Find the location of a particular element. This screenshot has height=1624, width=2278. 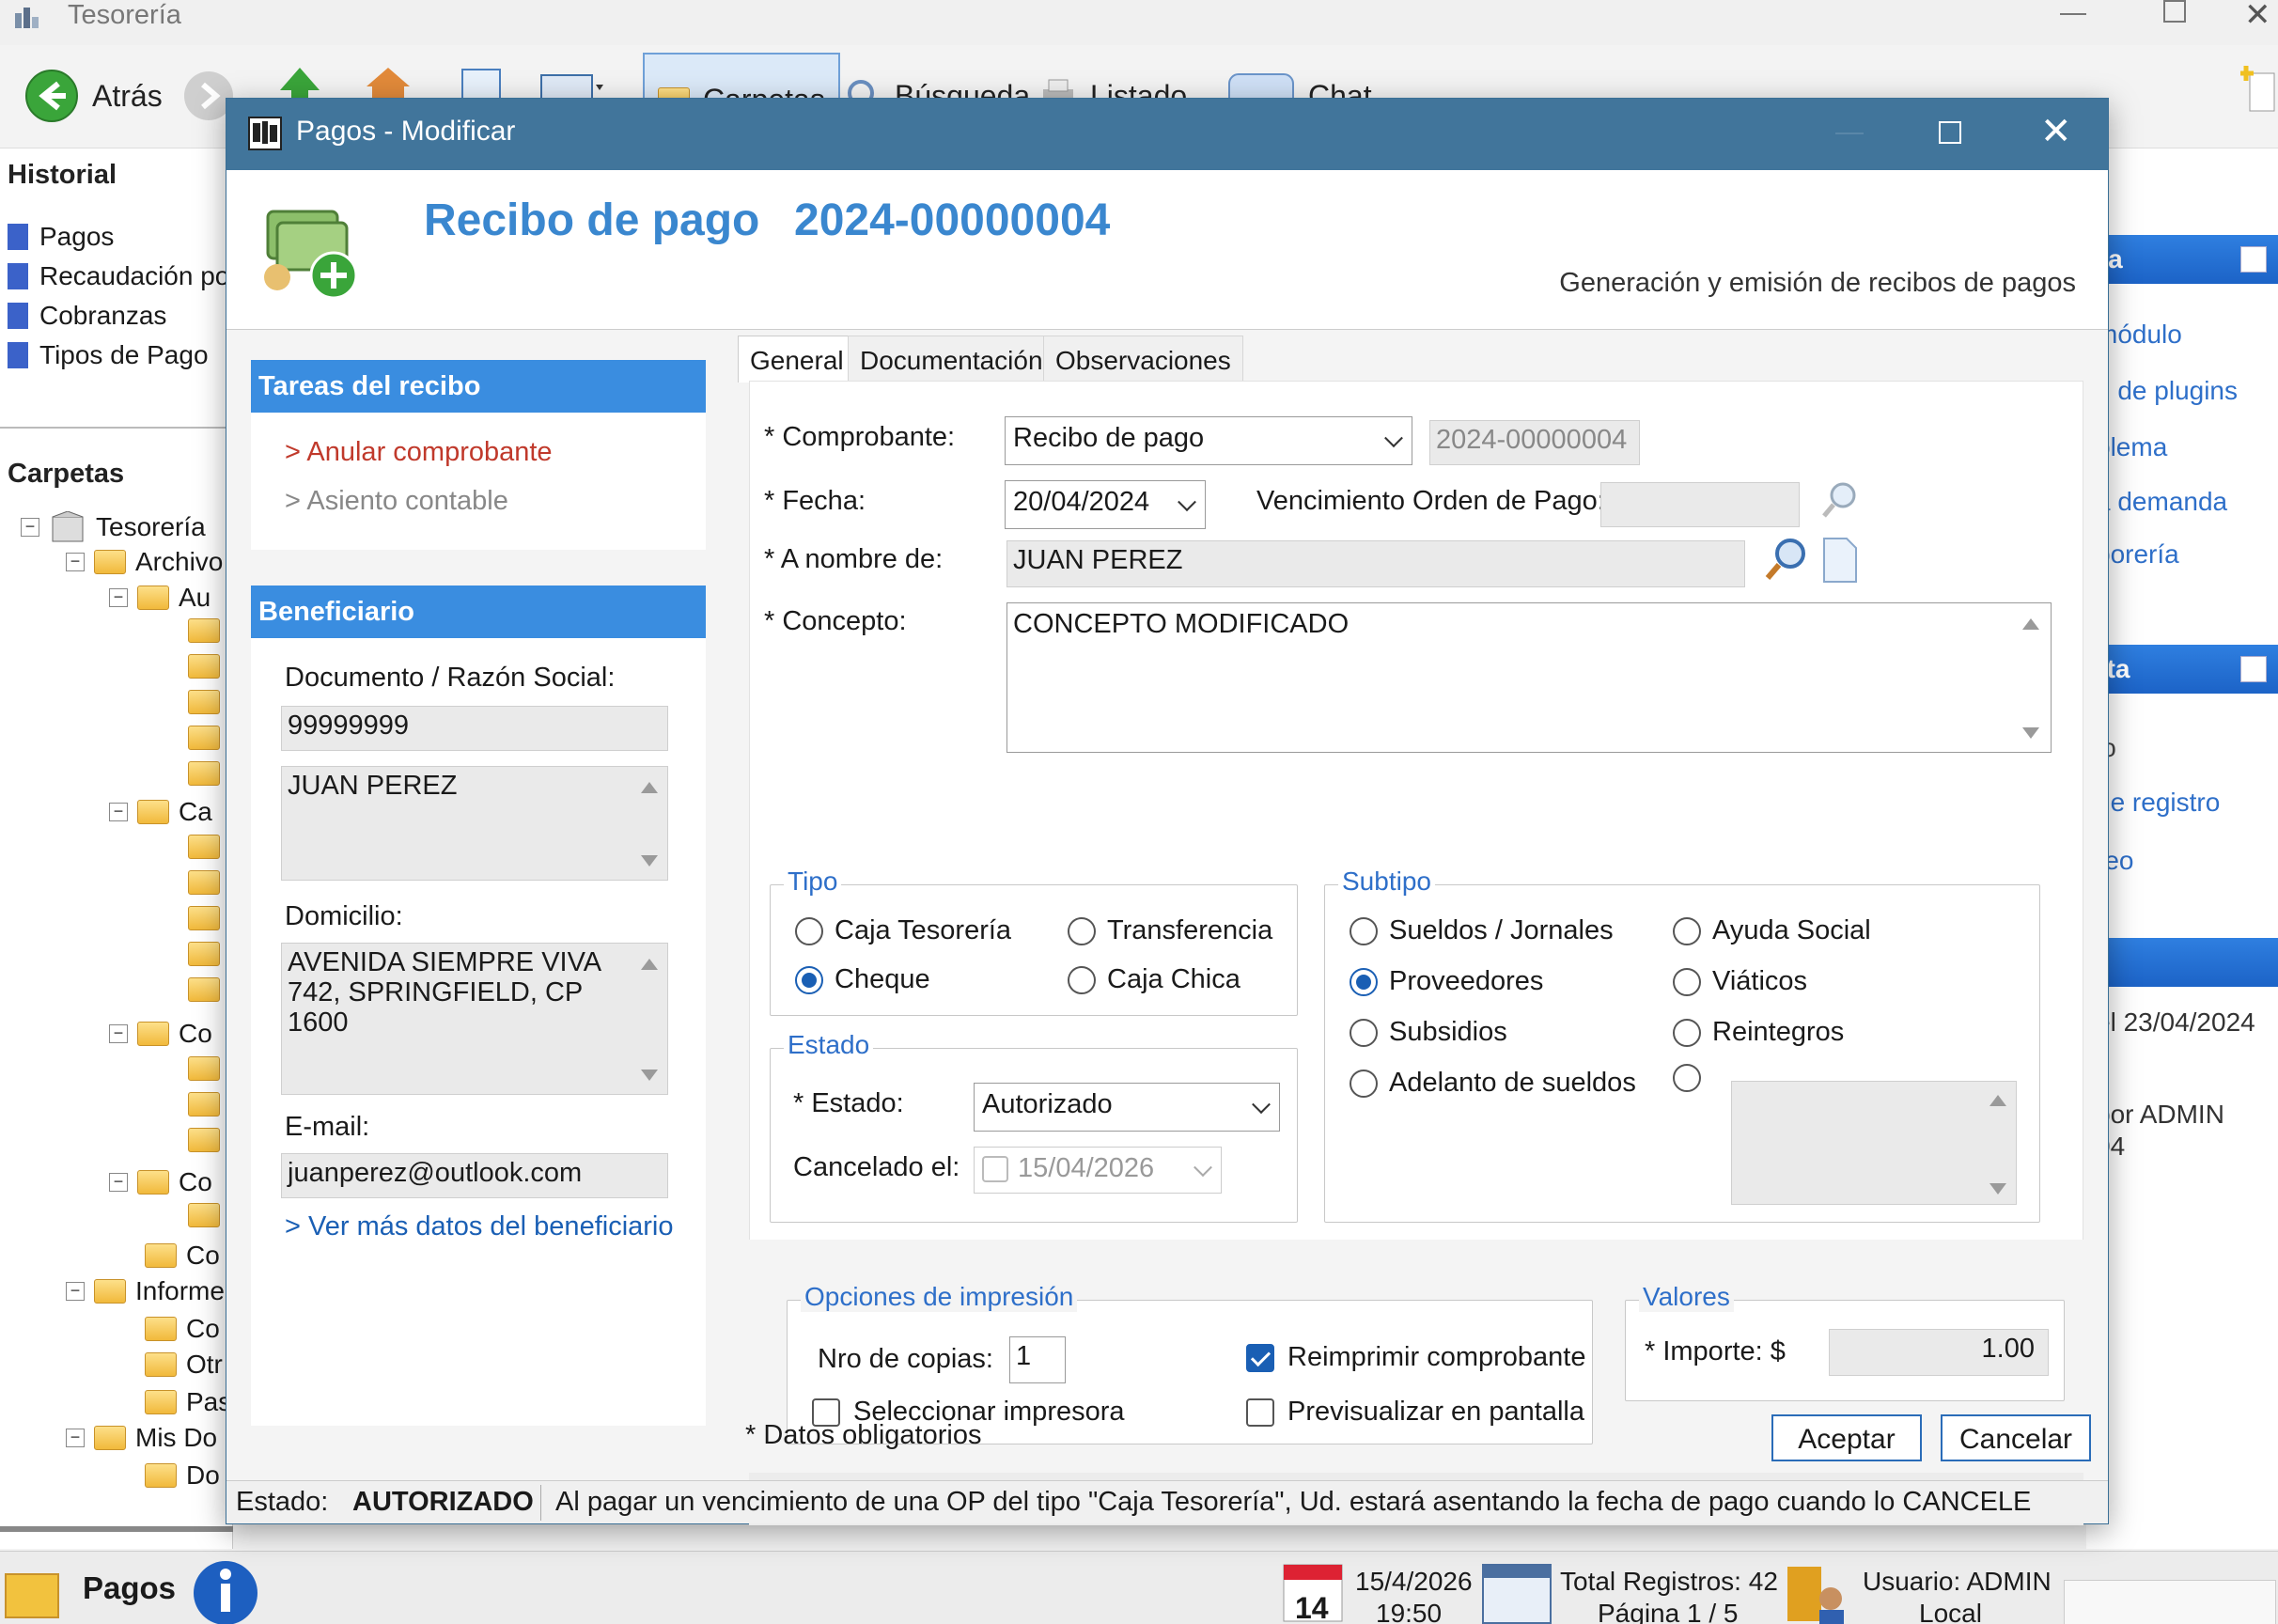

right-link: n de plugins is located at coordinates (2167, 391).